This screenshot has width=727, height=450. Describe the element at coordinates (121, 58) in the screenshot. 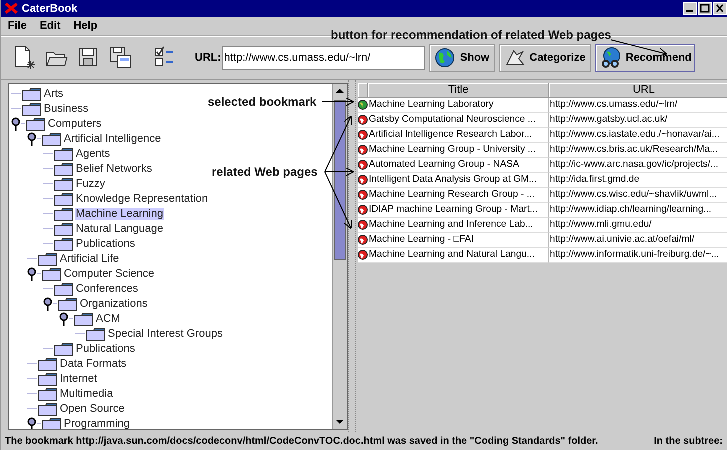

I see `save-copy-icon` at that location.